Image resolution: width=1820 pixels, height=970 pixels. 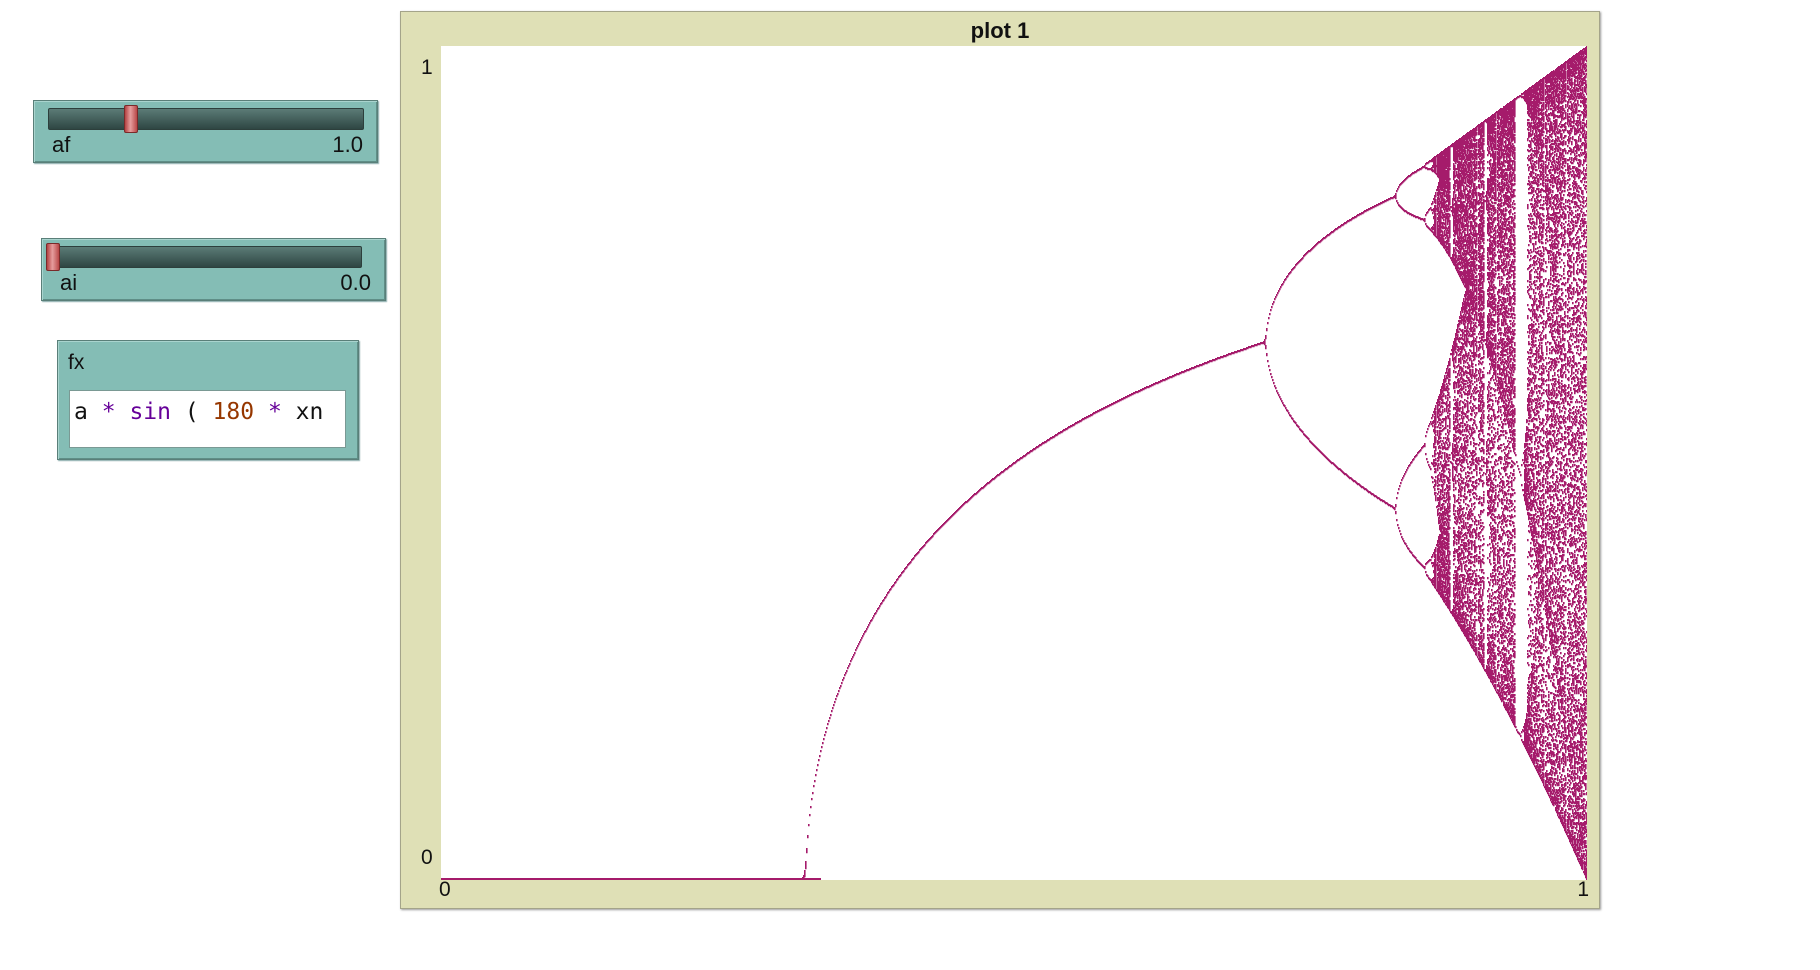 What do you see at coordinates (427, 857) in the screenshot?
I see `y-min-label: 0` at bounding box center [427, 857].